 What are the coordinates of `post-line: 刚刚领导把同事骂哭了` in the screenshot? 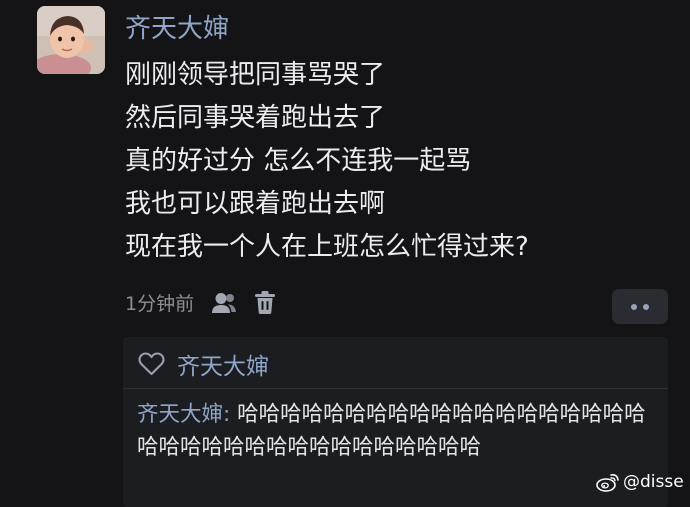 It's located at (255, 75).